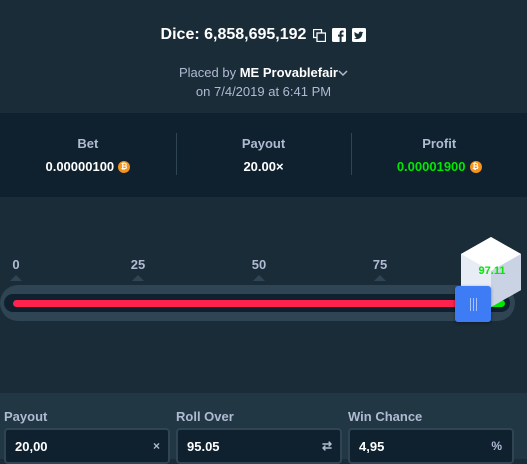 The image size is (527, 464). I want to click on payout-value: 20,00, so click(31, 446).